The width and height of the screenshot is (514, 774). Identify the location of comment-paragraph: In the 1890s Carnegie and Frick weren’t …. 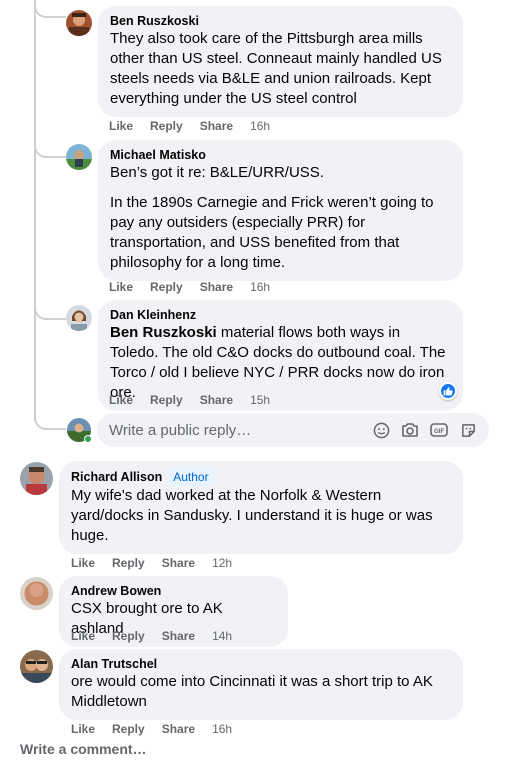
(272, 232).